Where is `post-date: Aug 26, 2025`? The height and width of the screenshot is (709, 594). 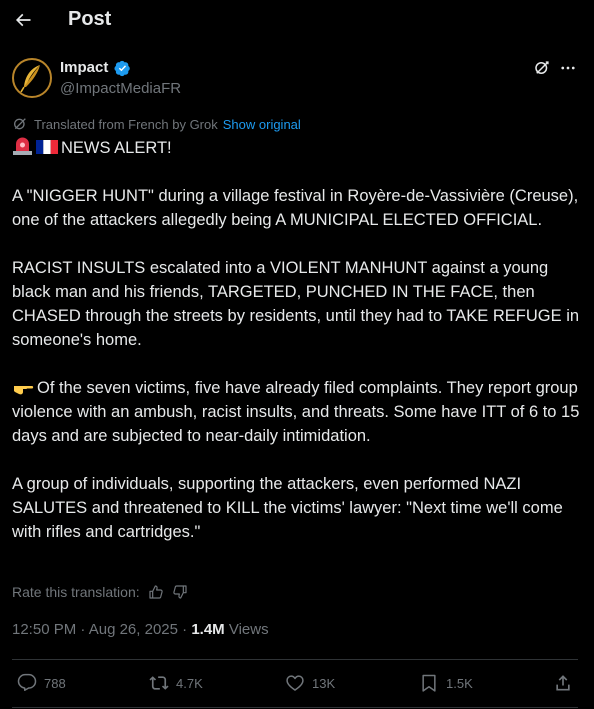 post-date: Aug 26, 2025 is located at coordinates (133, 629).